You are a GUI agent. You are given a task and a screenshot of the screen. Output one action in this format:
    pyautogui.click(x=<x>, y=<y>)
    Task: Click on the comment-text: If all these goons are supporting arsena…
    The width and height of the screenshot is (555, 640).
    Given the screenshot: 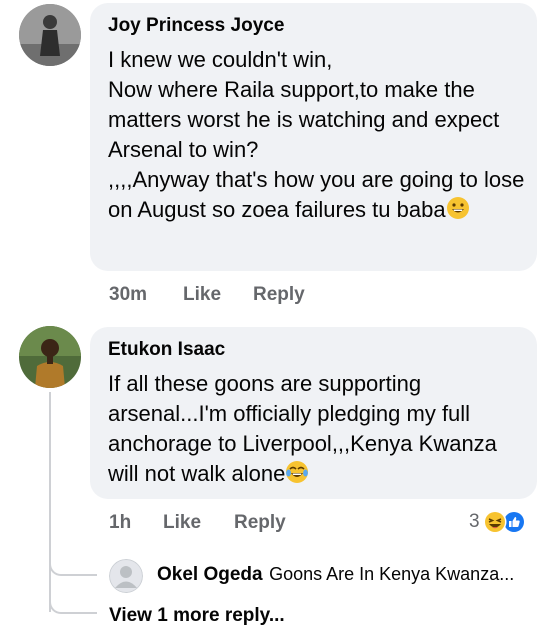 What is the action you would take?
    pyautogui.click(x=318, y=430)
    